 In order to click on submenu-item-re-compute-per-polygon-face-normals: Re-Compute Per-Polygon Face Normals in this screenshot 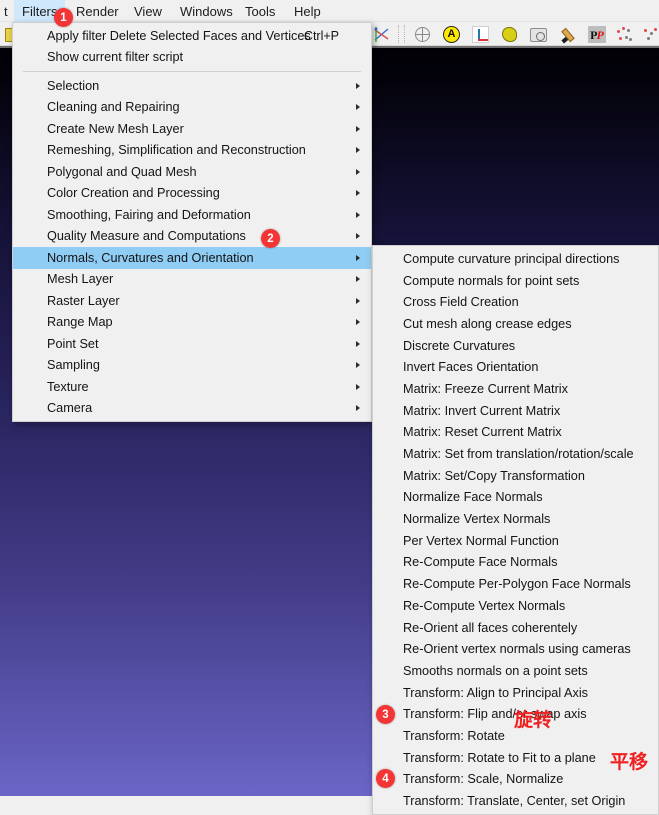, I will do `click(515, 584)`.